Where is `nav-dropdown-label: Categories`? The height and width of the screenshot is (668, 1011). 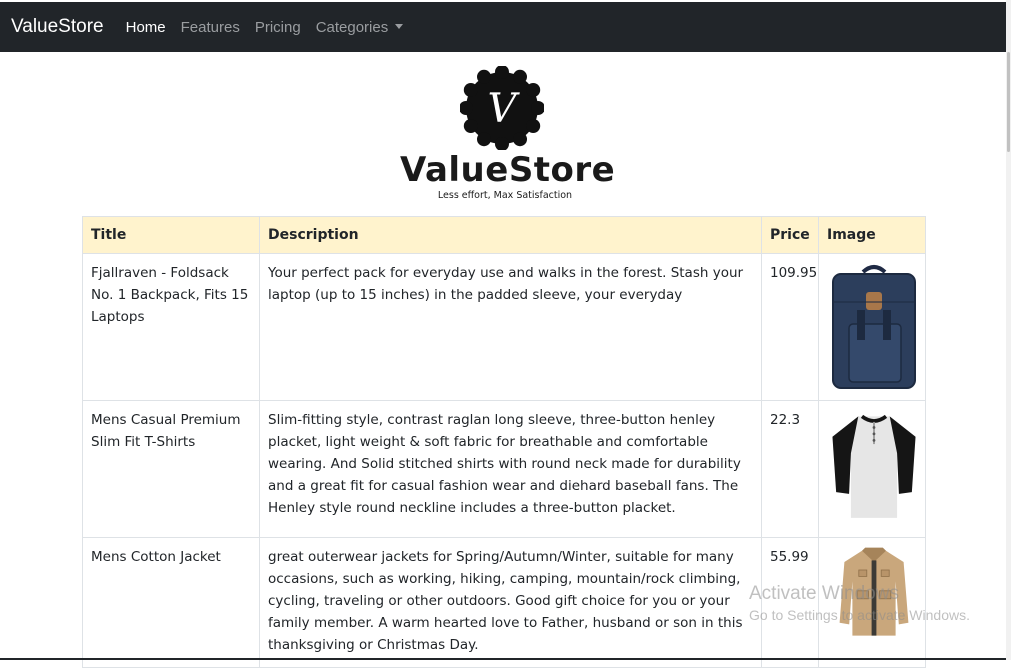 nav-dropdown-label: Categories is located at coordinates (352, 27).